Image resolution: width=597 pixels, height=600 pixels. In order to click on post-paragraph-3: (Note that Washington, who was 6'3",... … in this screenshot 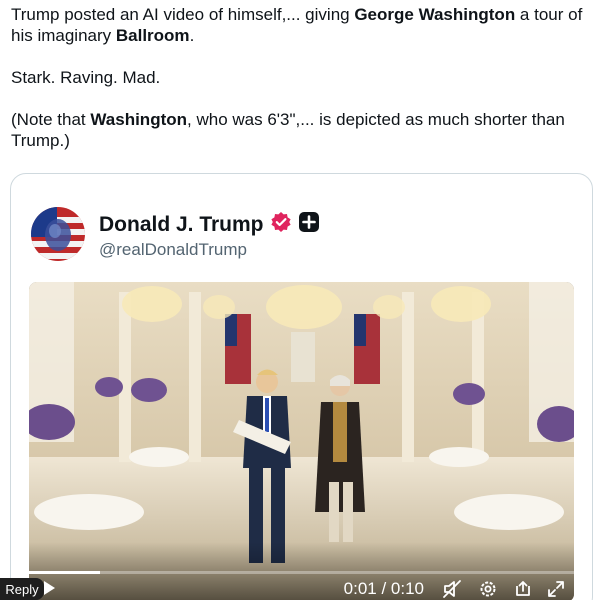, I will do `click(301, 130)`.